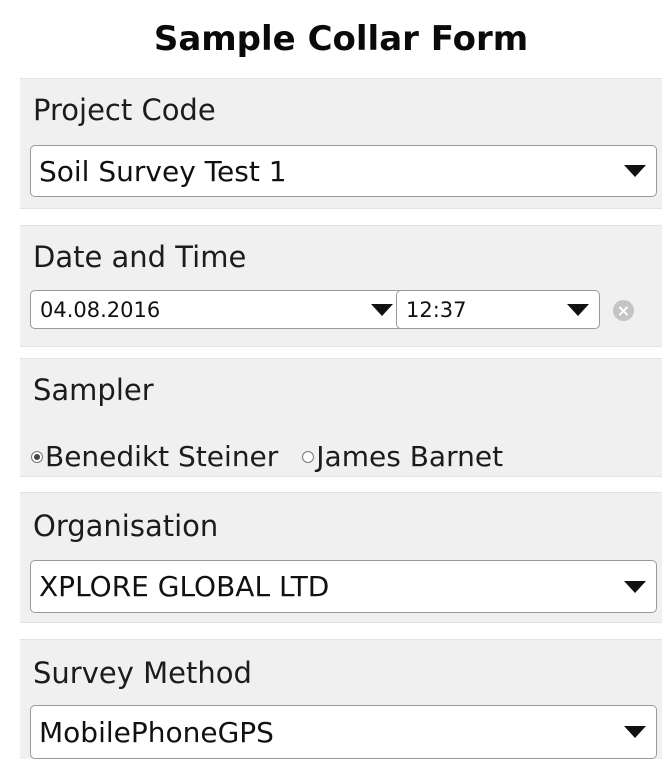 The width and height of the screenshot is (662, 759). I want to click on sampler-radio-group: Benedikt Steiner James Barnet, so click(279, 456).